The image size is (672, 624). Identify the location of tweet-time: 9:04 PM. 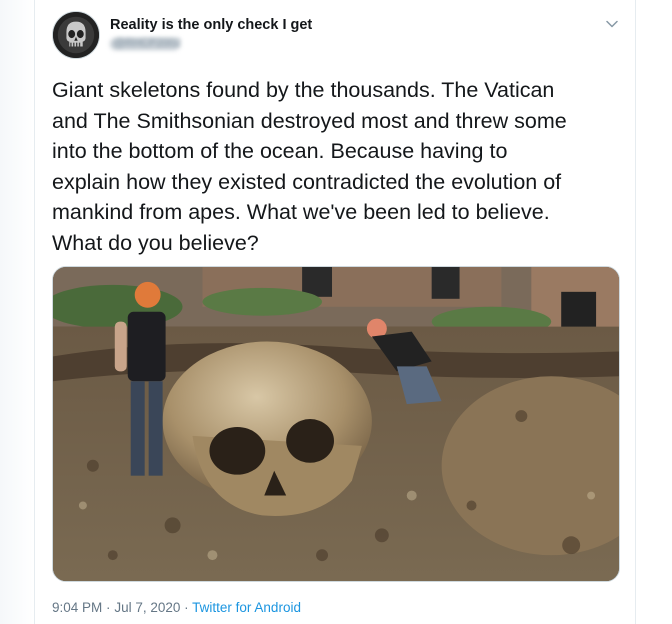
(77, 607).